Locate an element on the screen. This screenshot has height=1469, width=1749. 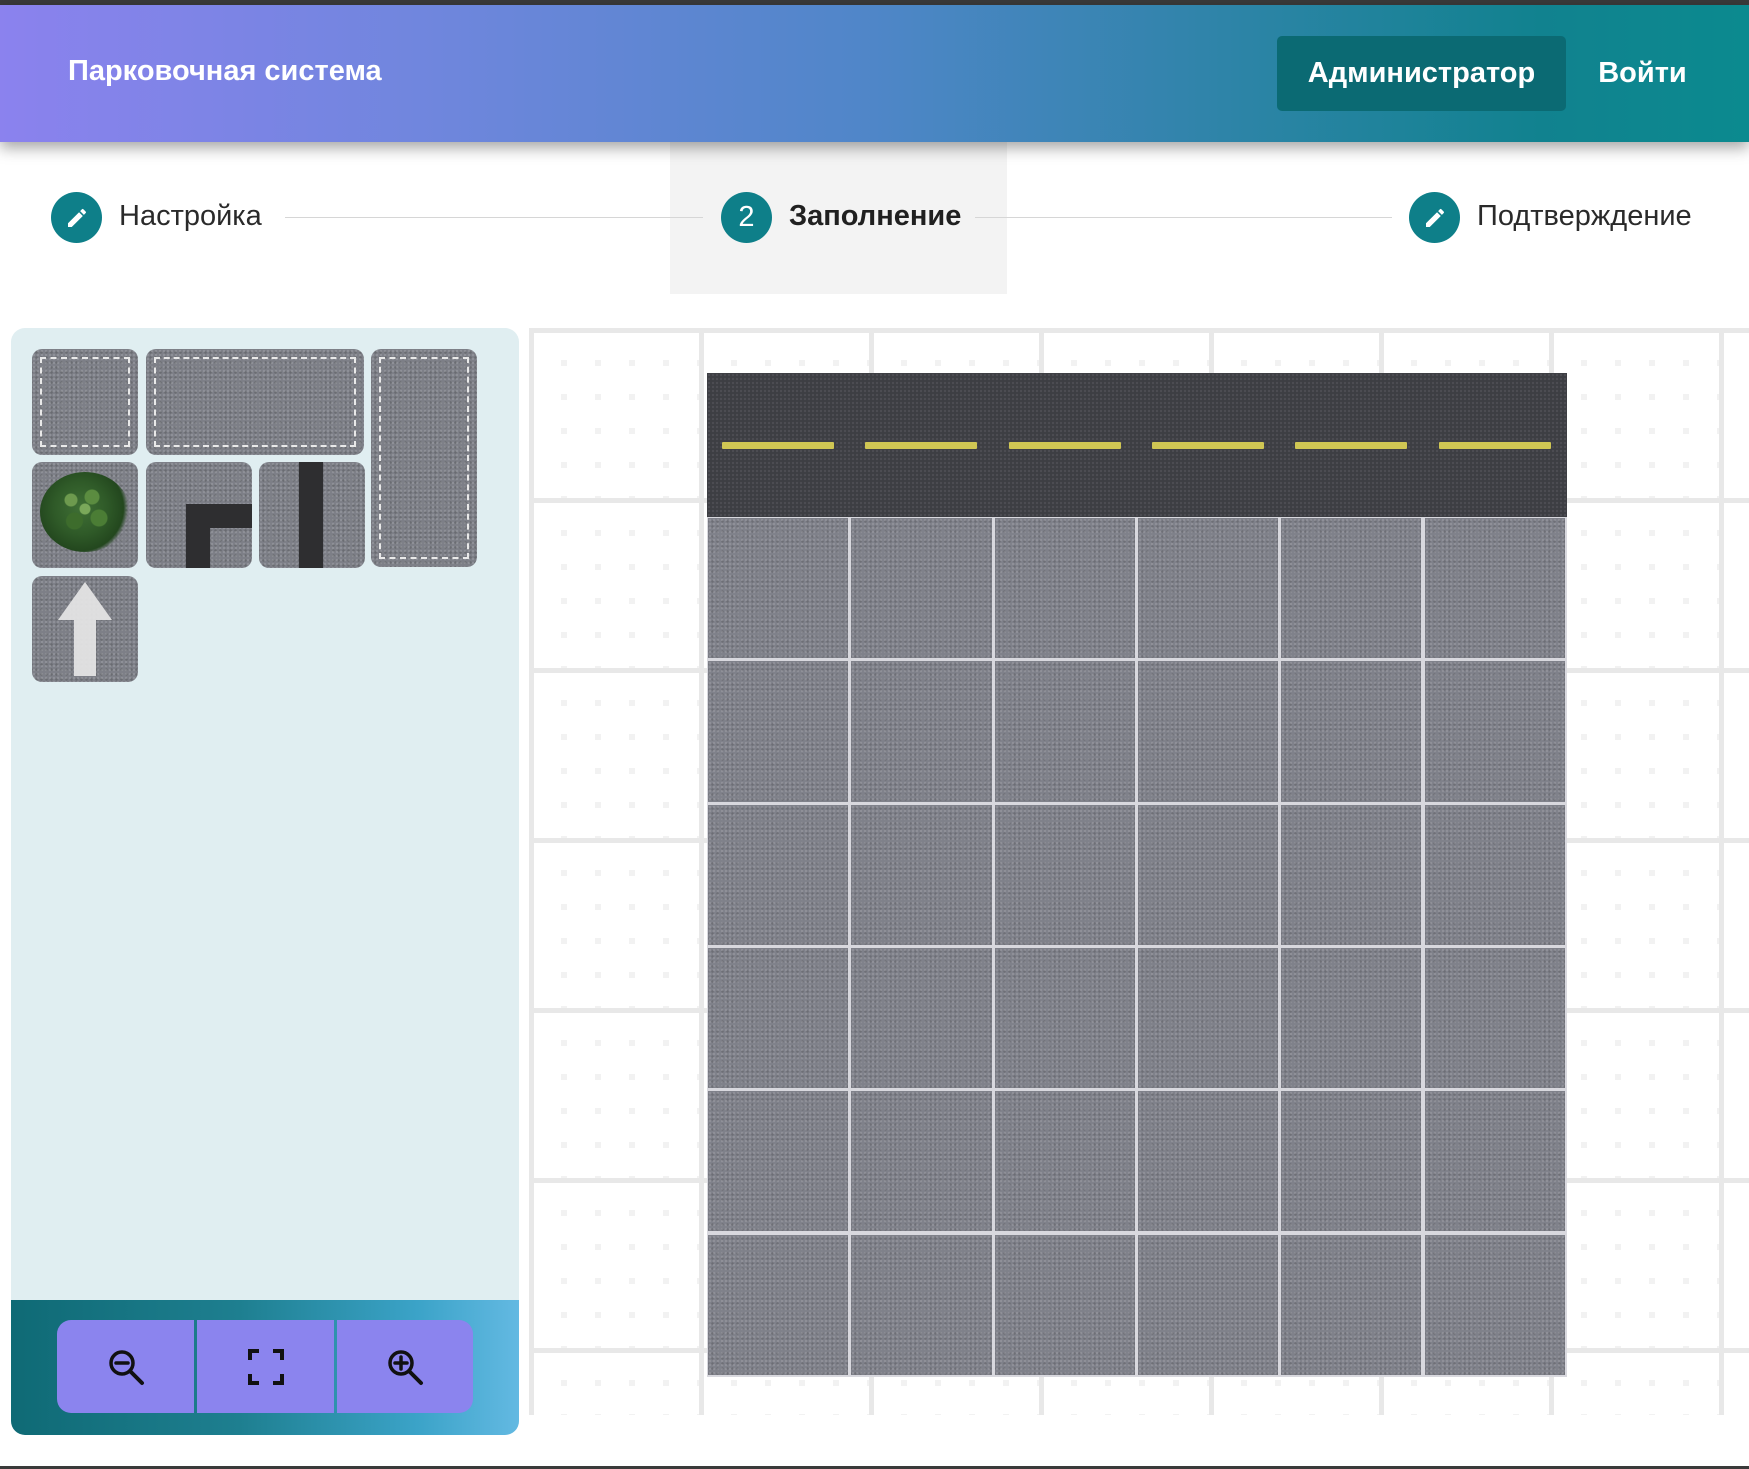
tile-wall-vertical is located at coordinates (312, 515).